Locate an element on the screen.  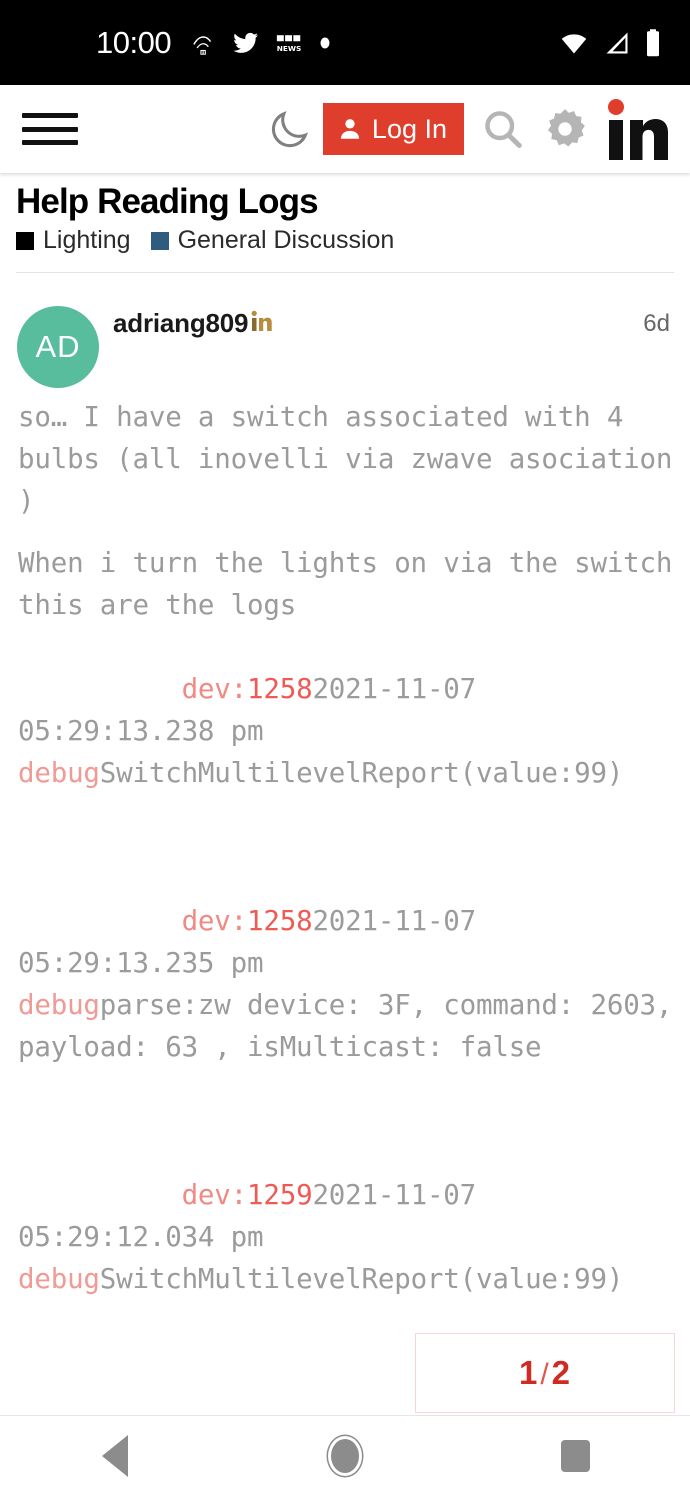
home-circle-icon is located at coordinates (345, 1455).